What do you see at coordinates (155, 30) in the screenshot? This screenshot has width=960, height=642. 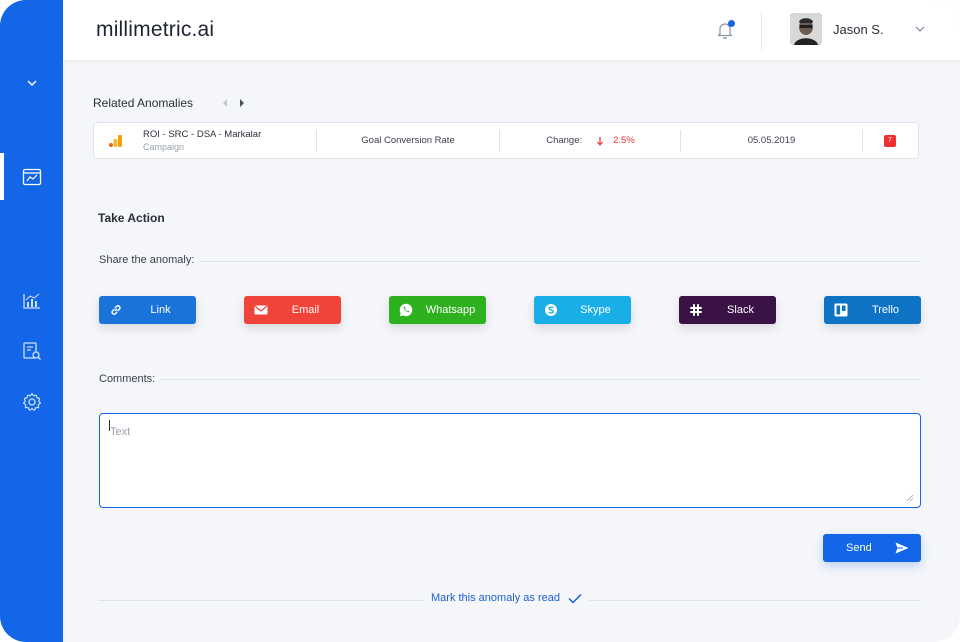 I see `app-logo: millimetric.ai` at bounding box center [155, 30].